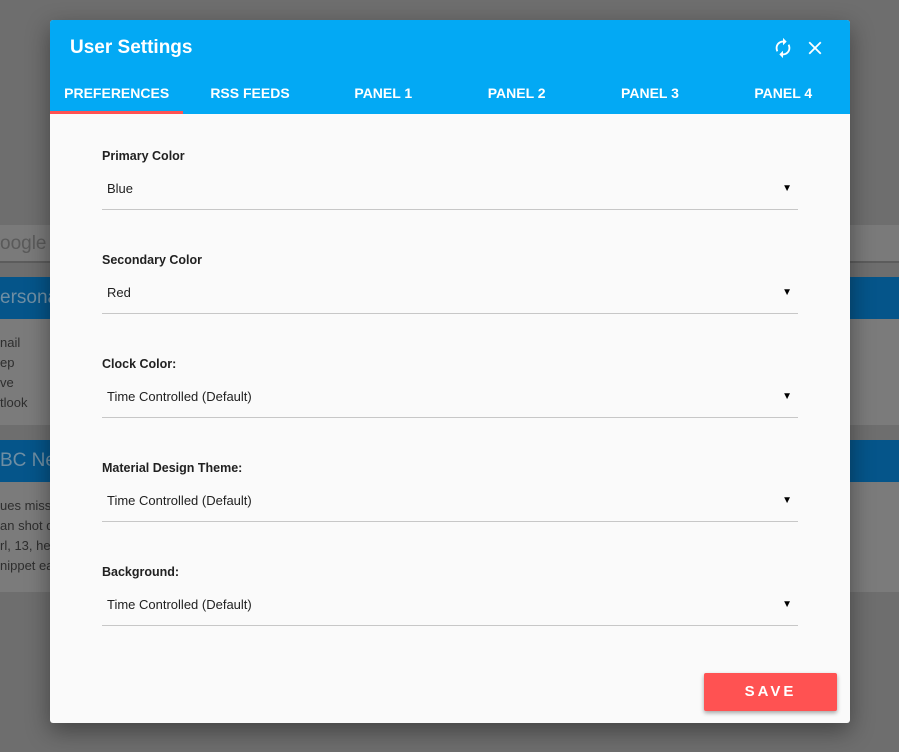  I want to click on clock-color-label: Clock Color:, so click(139, 364).